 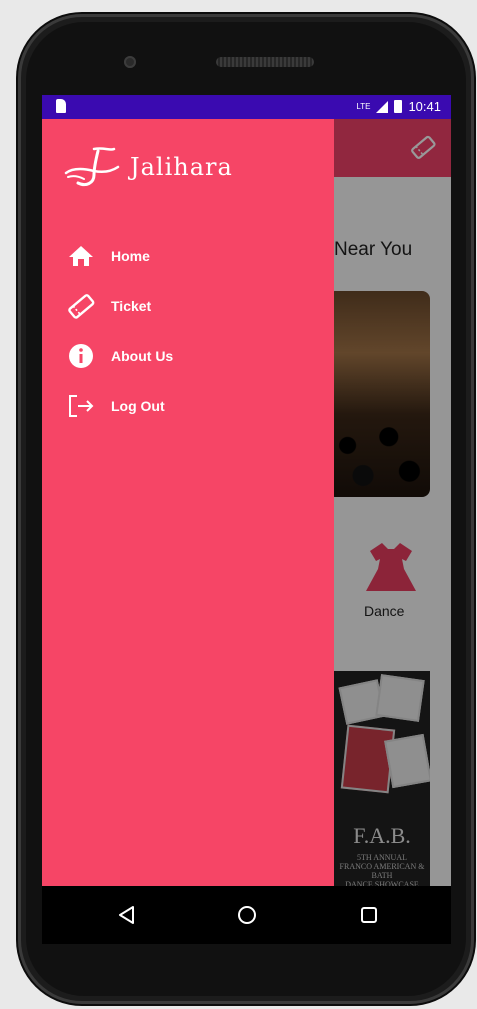 What do you see at coordinates (398, 106) in the screenshot?
I see `battery-icon` at bounding box center [398, 106].